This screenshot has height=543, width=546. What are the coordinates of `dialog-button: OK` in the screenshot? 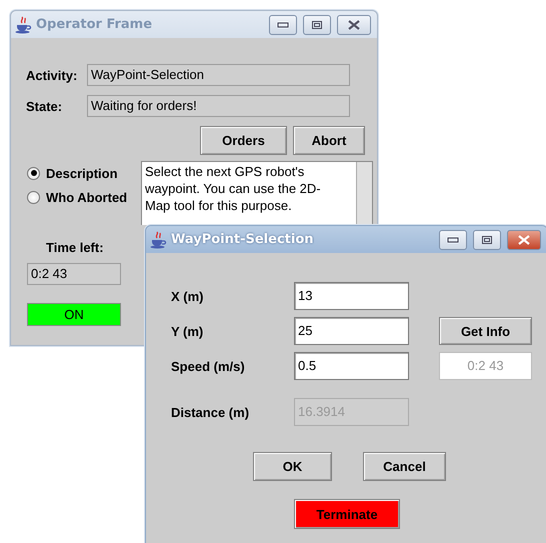 It's located at (292, 466).